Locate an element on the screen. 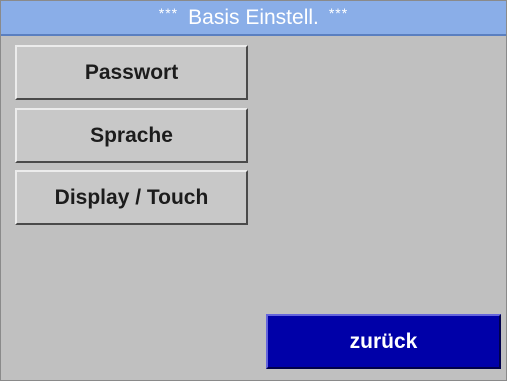 The image size is (507, 381). password-button-label: Passwort is located at coordinates (131, 72).